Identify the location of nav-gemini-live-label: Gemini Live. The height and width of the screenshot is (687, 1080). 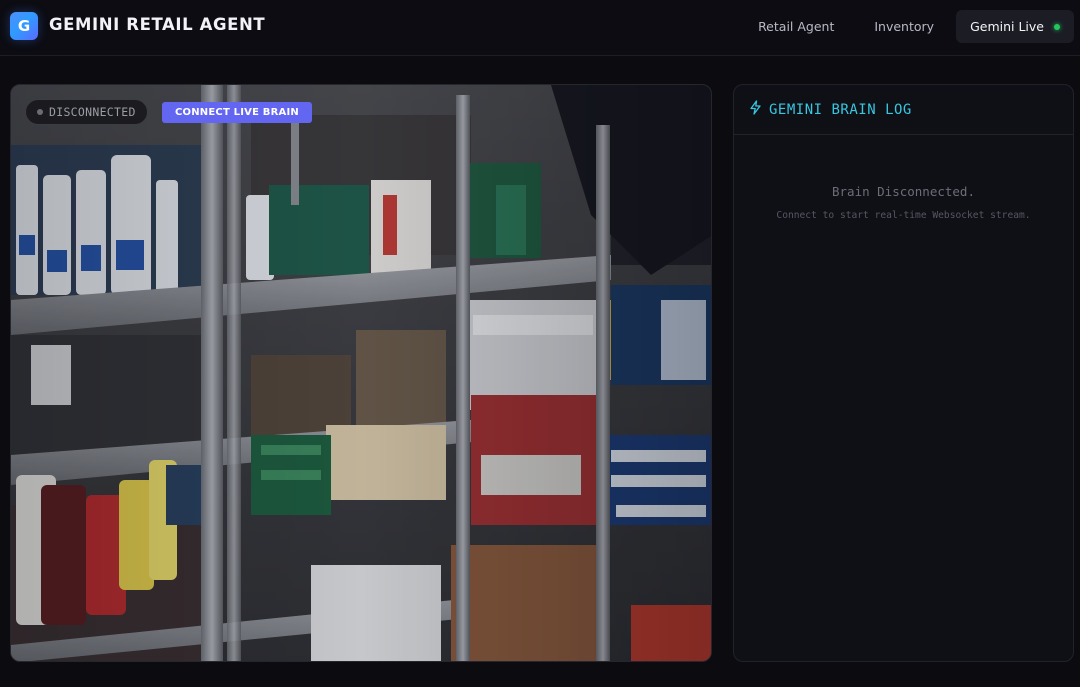
(1007, 26).